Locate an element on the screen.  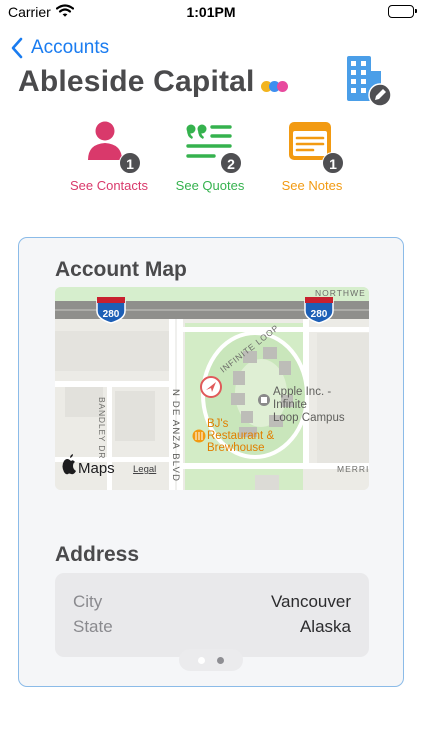
address-box: City Vancouver State Alaska is located at coordinates (212, 615).